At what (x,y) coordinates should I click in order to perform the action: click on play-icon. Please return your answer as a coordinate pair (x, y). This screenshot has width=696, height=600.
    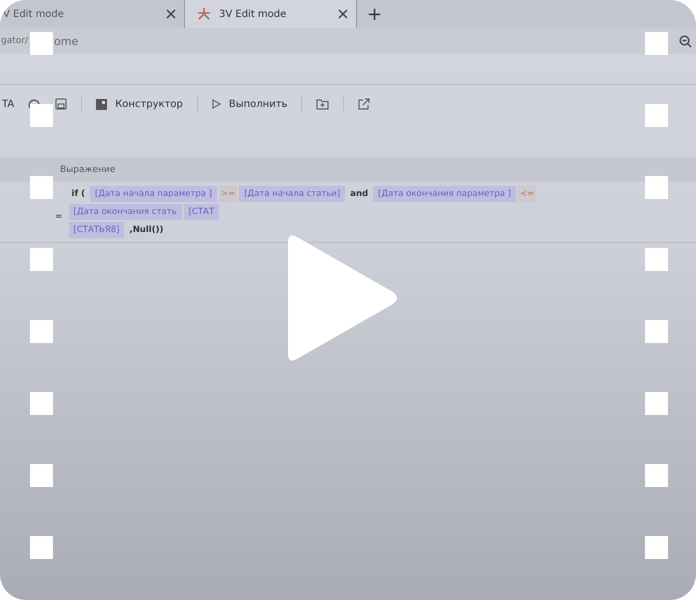
    Looking at the image, I should click on (216, 104).